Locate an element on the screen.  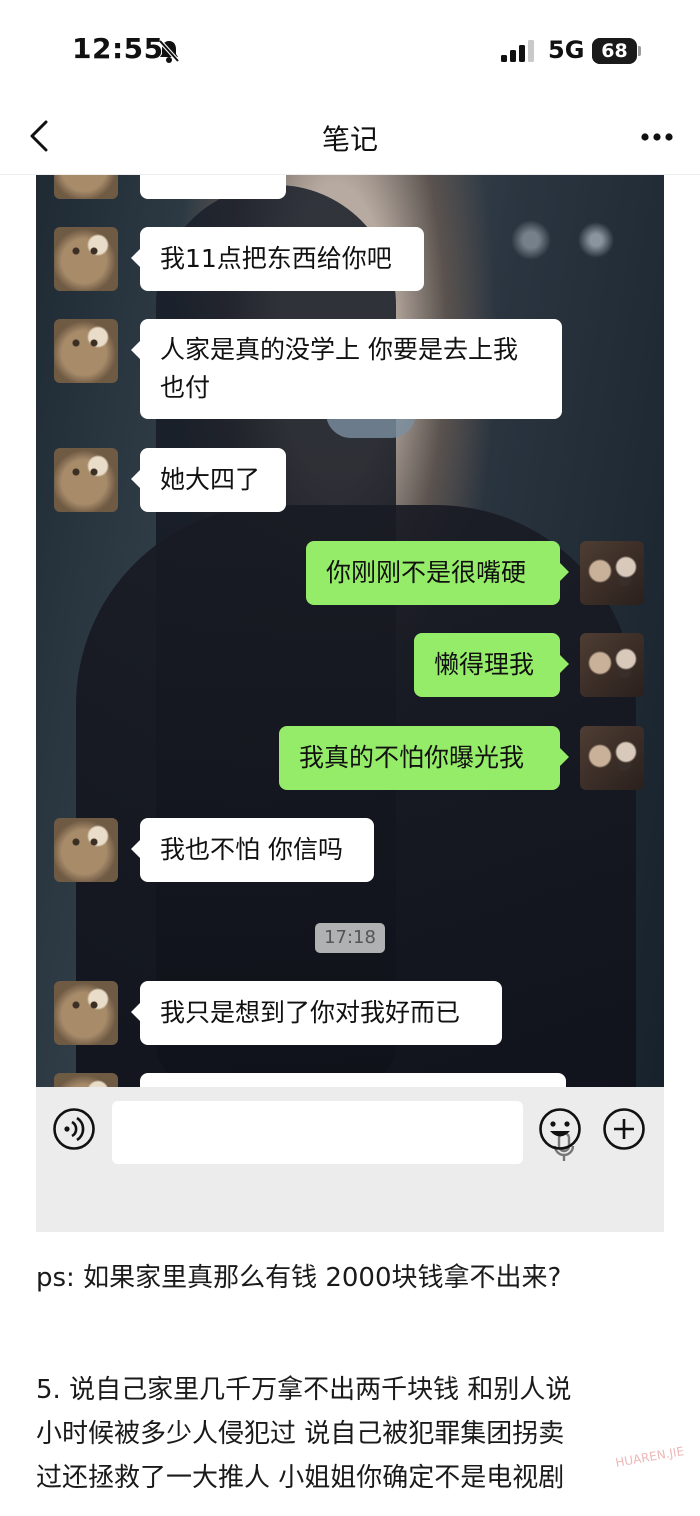
article-line: 5. 说自己家里几千万拿不出两千块钱 和别人说 is located at coordinates (304, 1390).